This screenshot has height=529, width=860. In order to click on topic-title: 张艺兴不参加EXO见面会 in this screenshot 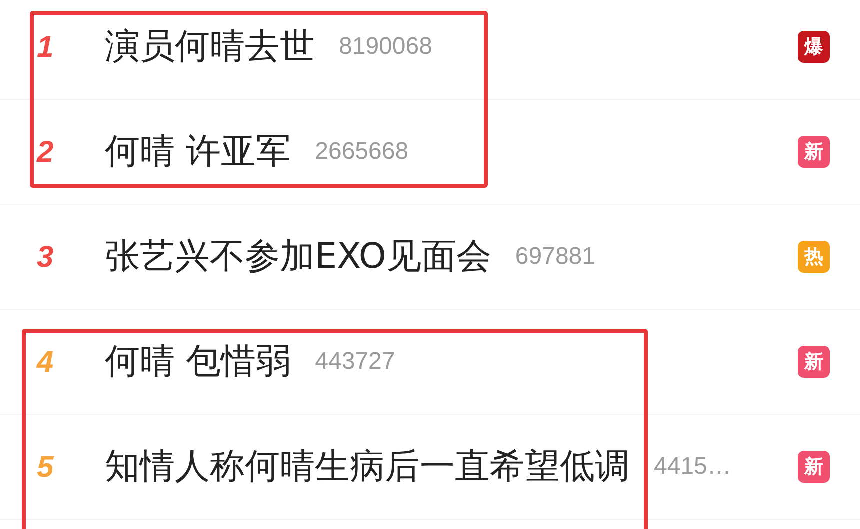, I will do `click(298, 257)`.